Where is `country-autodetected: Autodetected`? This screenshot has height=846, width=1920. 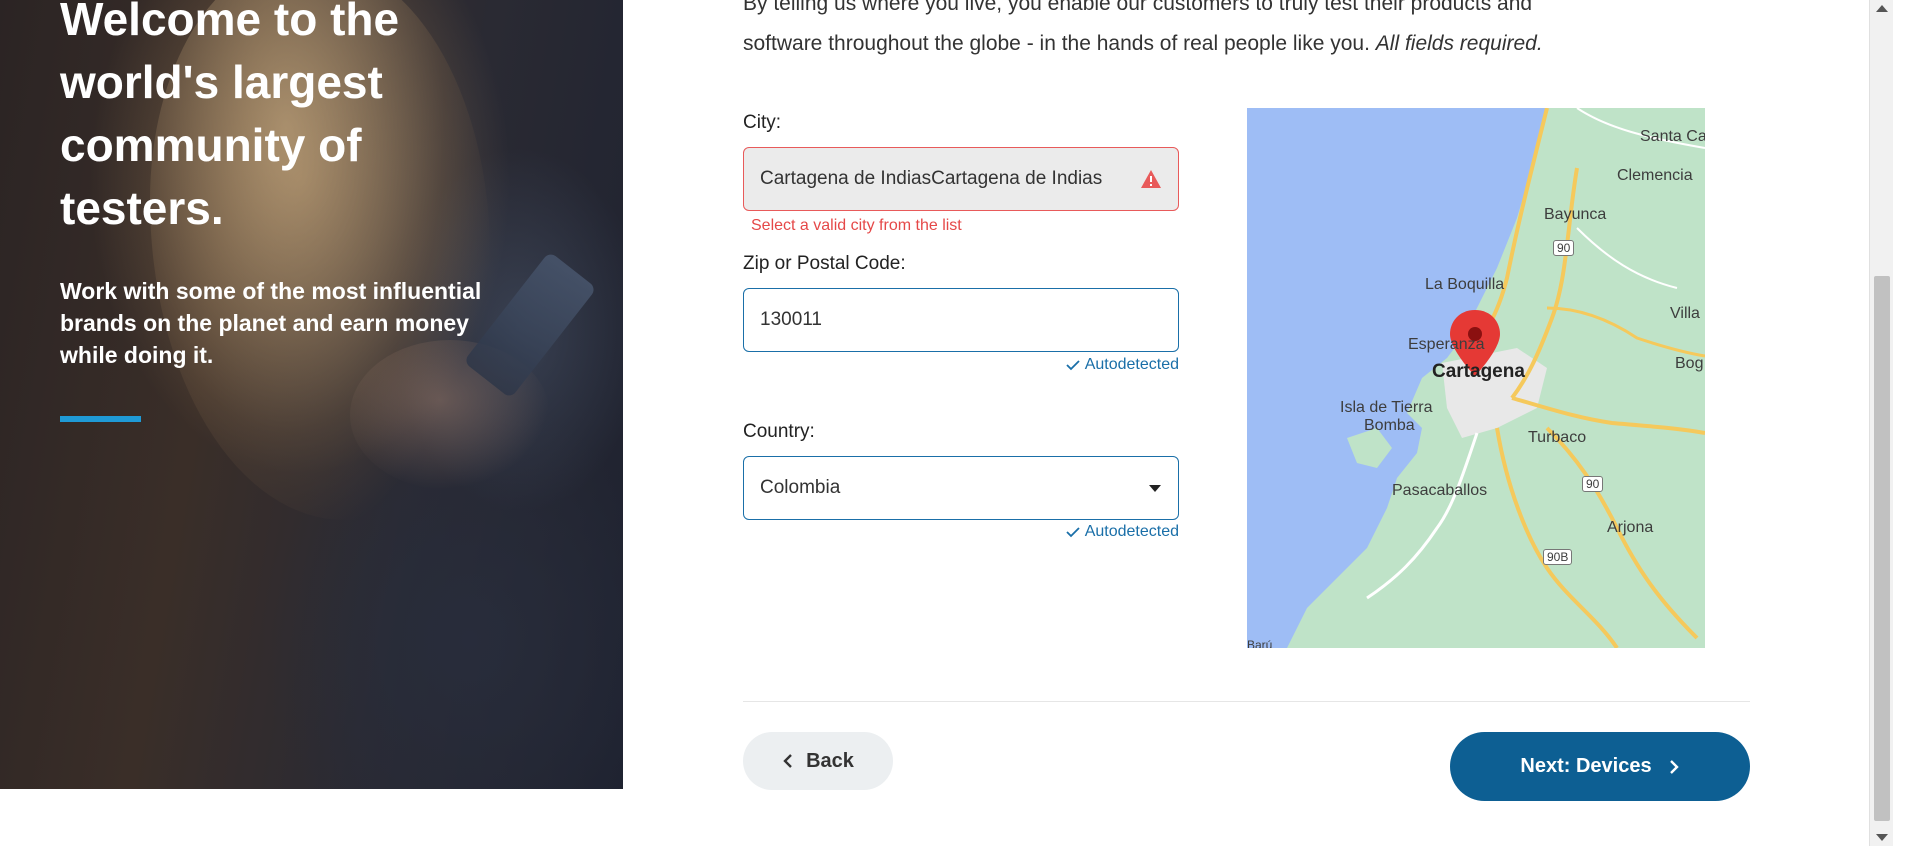 country-autodetected: Autodetected is located at coordinates (1122, 532).